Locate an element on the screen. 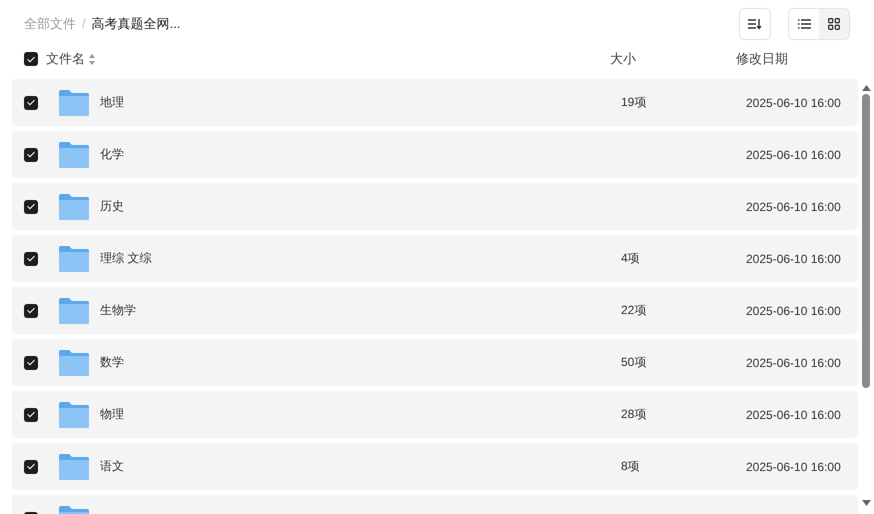 The width and height of the screenshot is (874, 514). file-row: 化学 2025-06-10 16:00 is located at coordinates (435, 154).